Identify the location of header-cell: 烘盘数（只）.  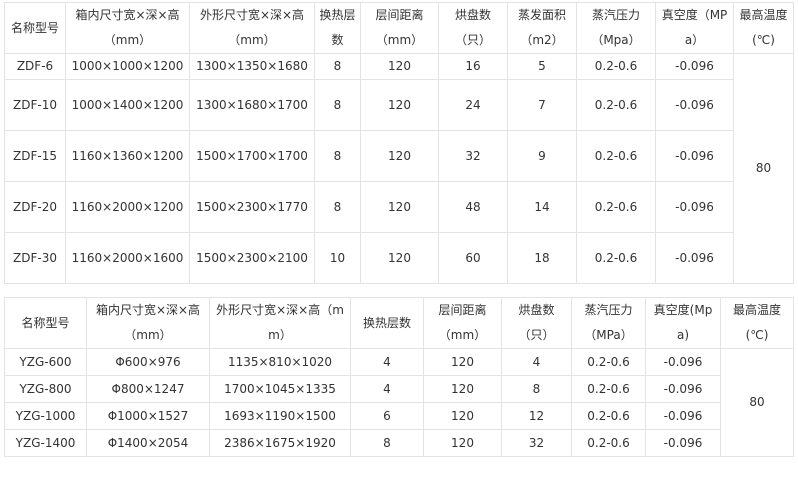
(473, 28).